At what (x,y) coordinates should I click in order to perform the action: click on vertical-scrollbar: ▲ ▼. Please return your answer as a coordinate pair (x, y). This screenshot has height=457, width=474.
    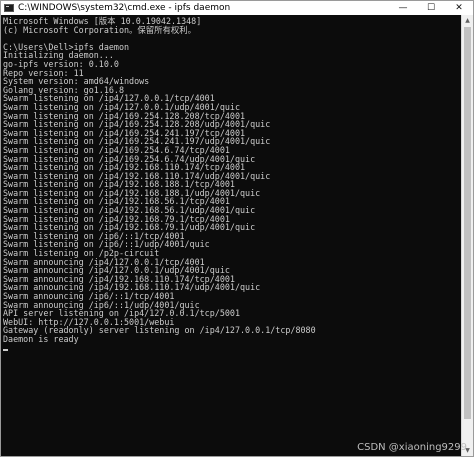
    Looking at the image, I should click on (467, 235).